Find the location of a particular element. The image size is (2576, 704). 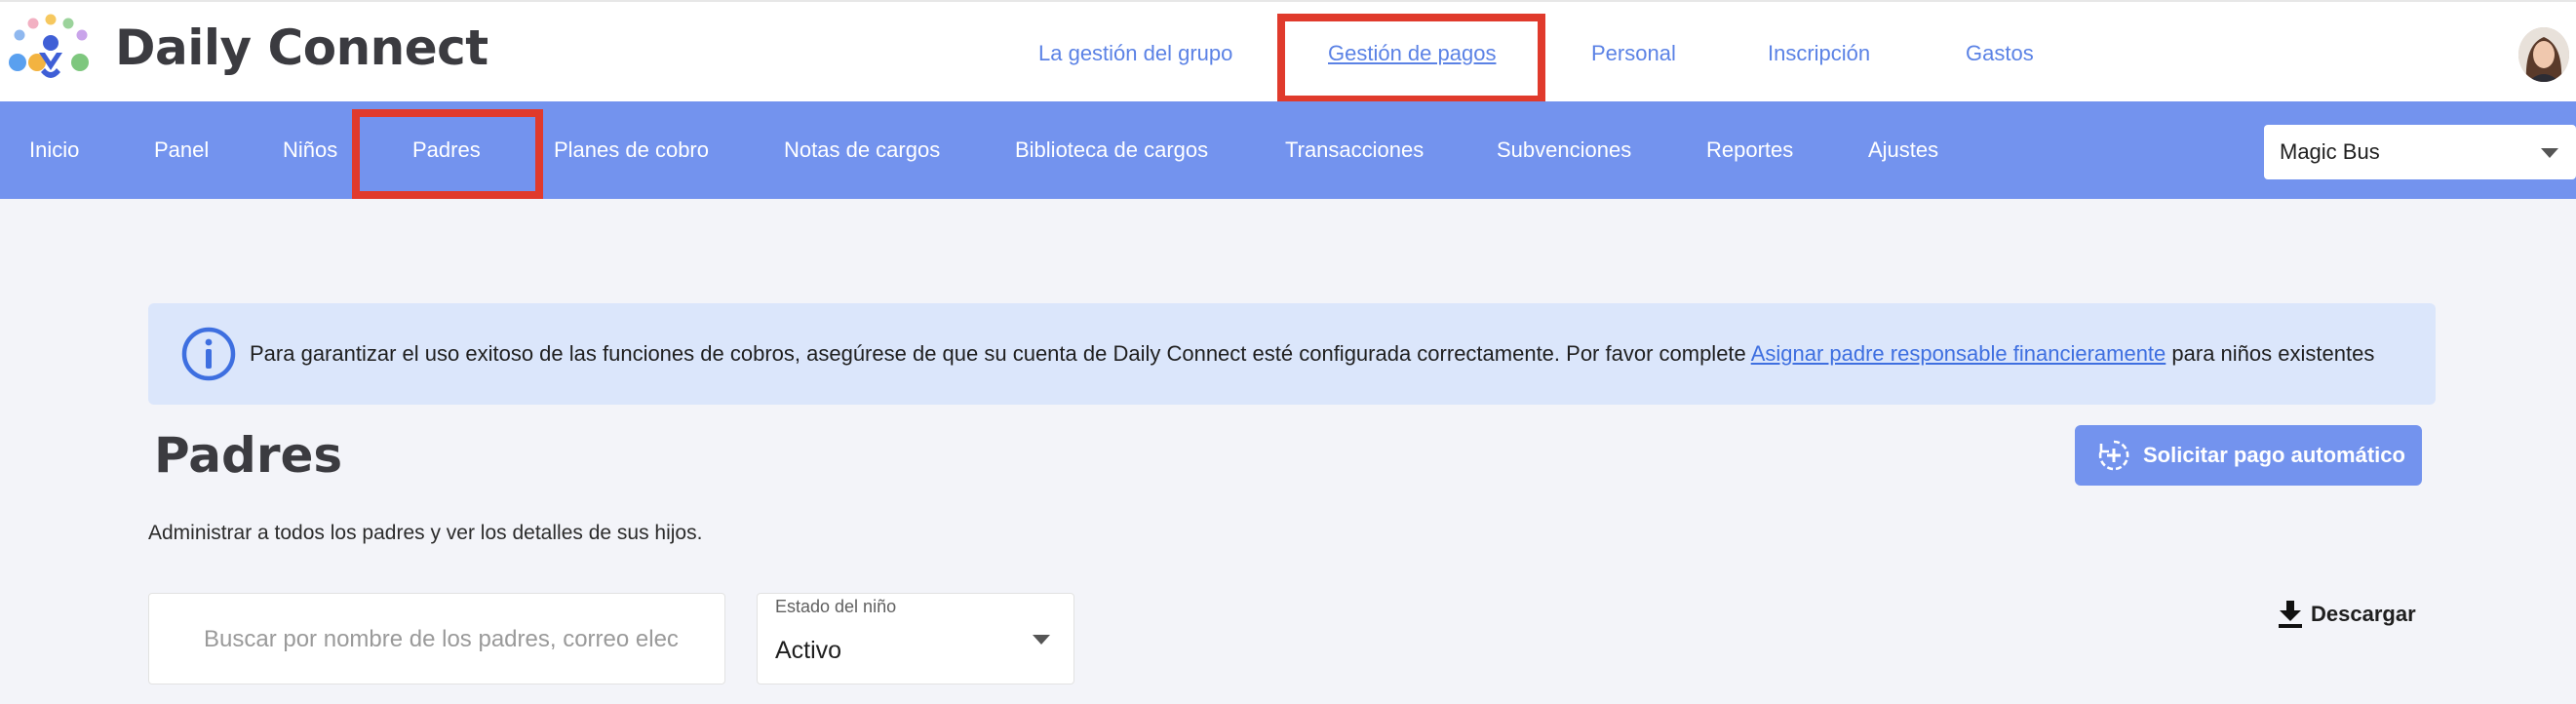

subnav-inicio: Inicio is located at coordinates (54, 150).